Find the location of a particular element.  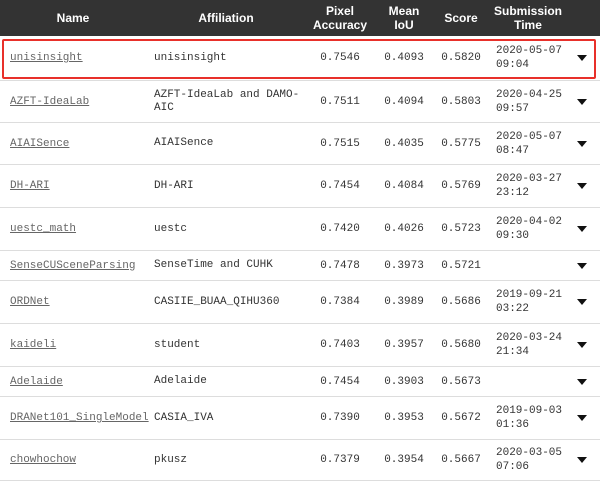

pixel-accuracy-cell: 0.7511 is located at coordinates (340, 101).